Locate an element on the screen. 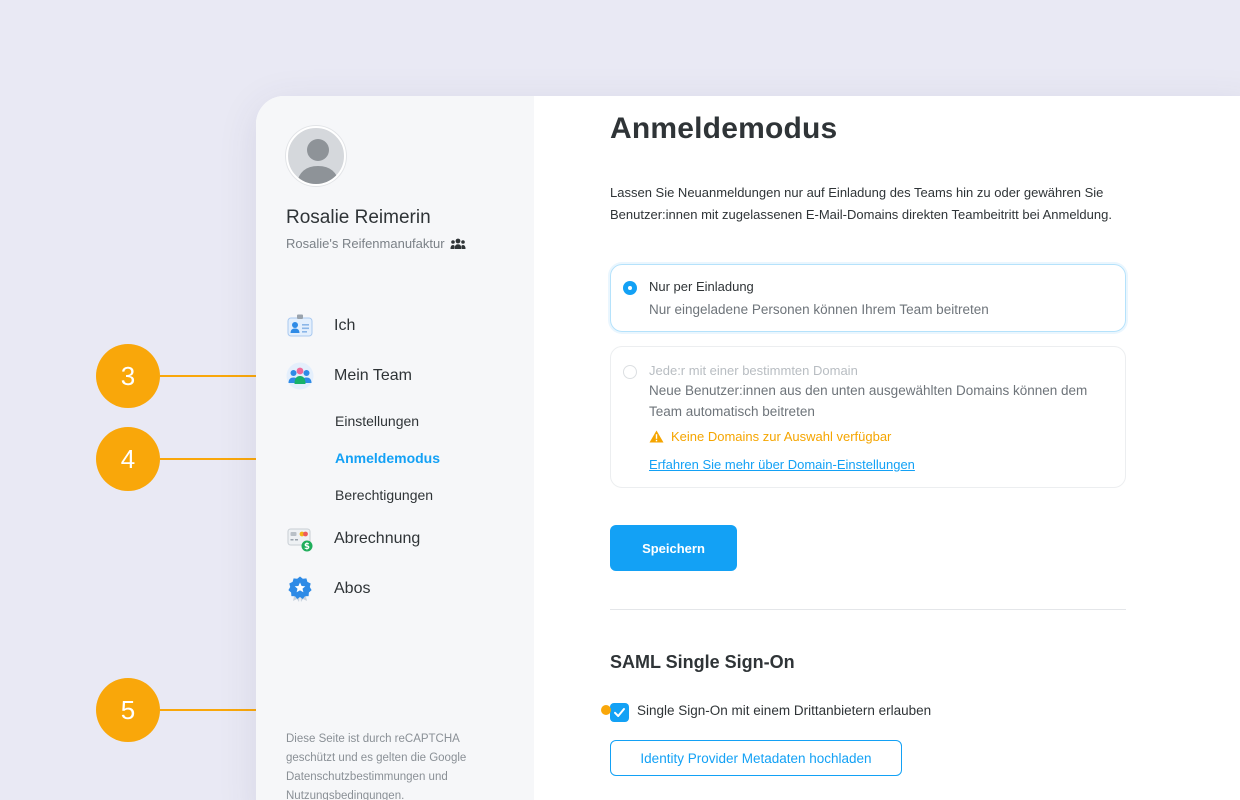 The image size is (1240, 800). nav-item-abos: Abos is located at coordinates (328, 589).